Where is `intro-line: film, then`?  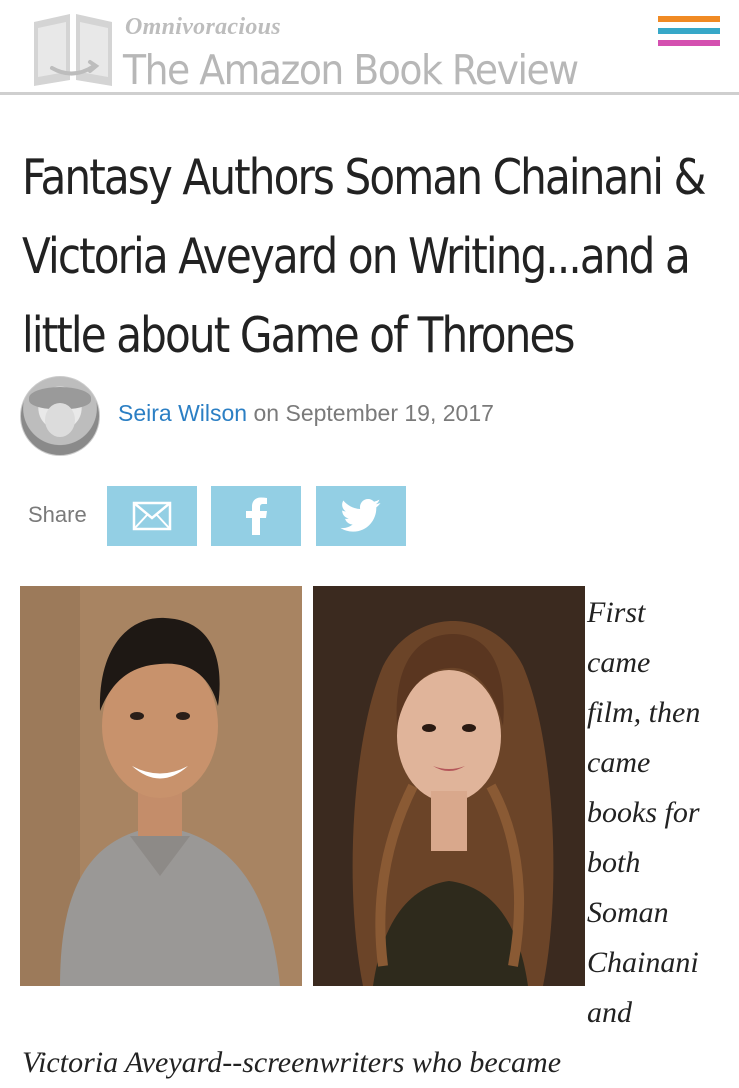 intro-line: film, then is located at coordinates (644, 712).